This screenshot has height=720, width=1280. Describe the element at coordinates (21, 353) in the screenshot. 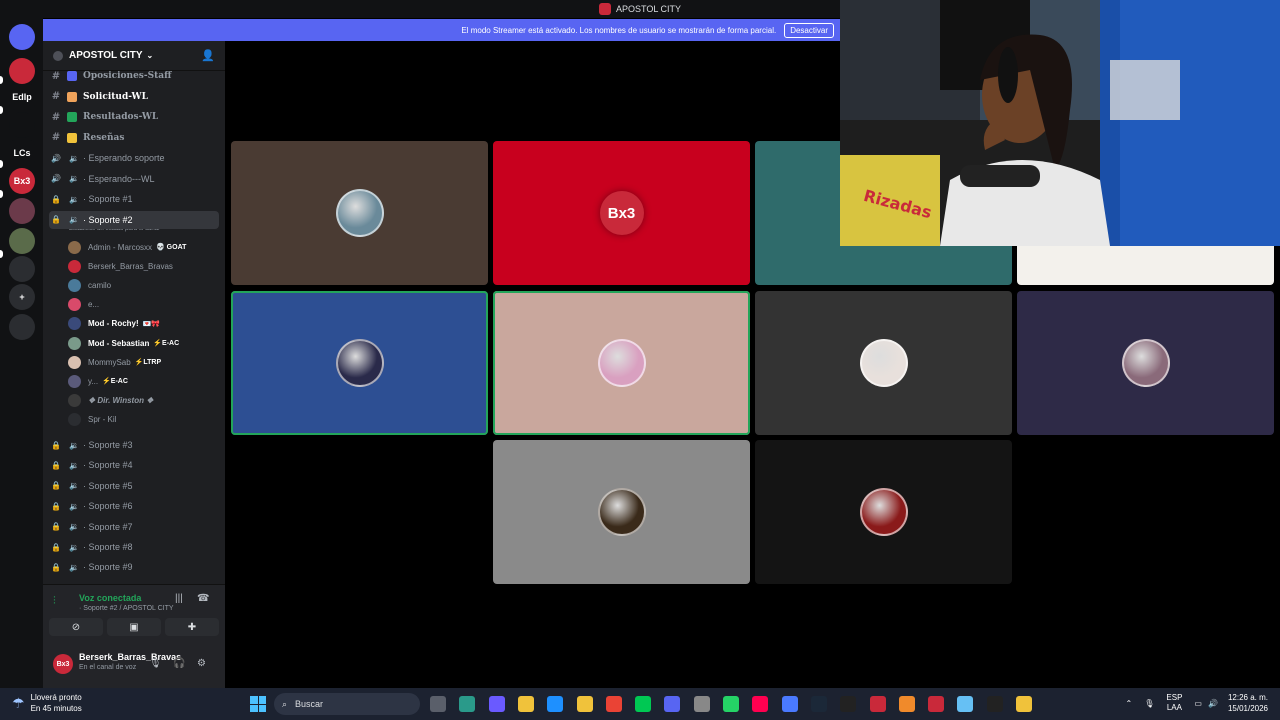

I see `server-rail: Edlp LCs Bx3 +` at that location.